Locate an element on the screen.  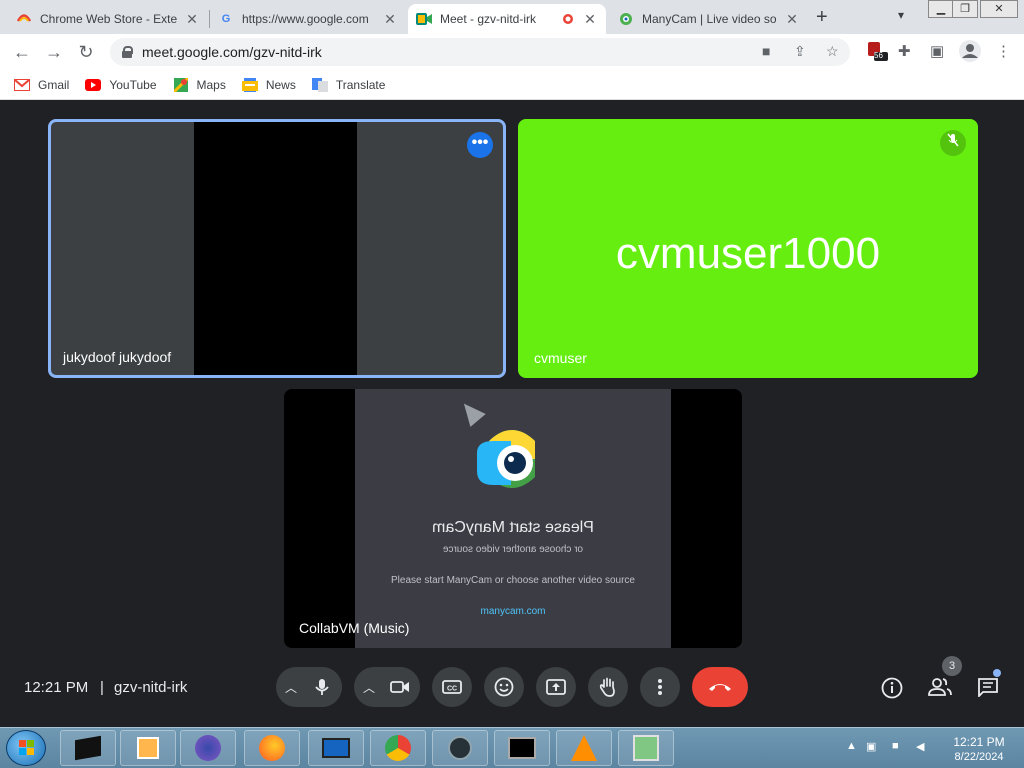
bookmark-news: News is located at coordinates (268, 84).